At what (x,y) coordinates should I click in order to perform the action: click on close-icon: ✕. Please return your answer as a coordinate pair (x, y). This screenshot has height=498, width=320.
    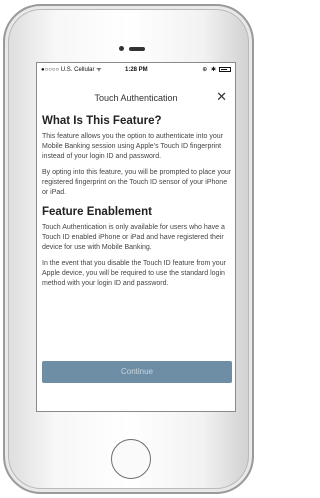
    Looking at the image, I should click on (221, 97).